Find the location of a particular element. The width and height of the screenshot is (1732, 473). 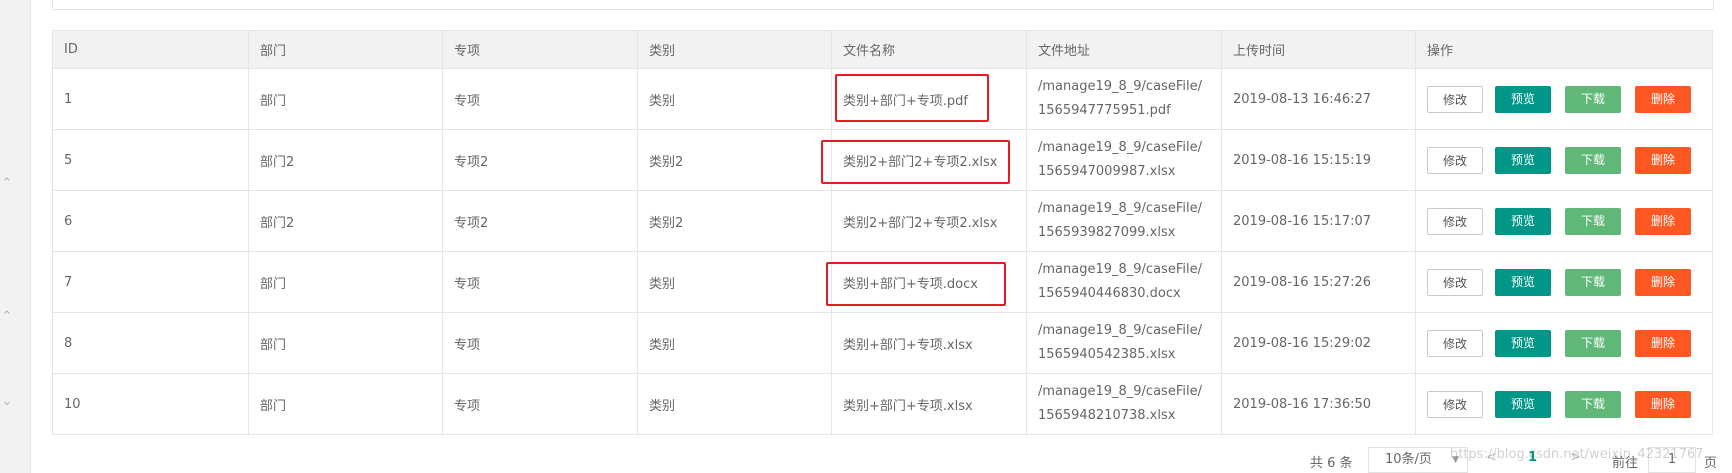

file-name-text: 类别2+部门2+专项2.xlsx is located at coordinates (920, 223).